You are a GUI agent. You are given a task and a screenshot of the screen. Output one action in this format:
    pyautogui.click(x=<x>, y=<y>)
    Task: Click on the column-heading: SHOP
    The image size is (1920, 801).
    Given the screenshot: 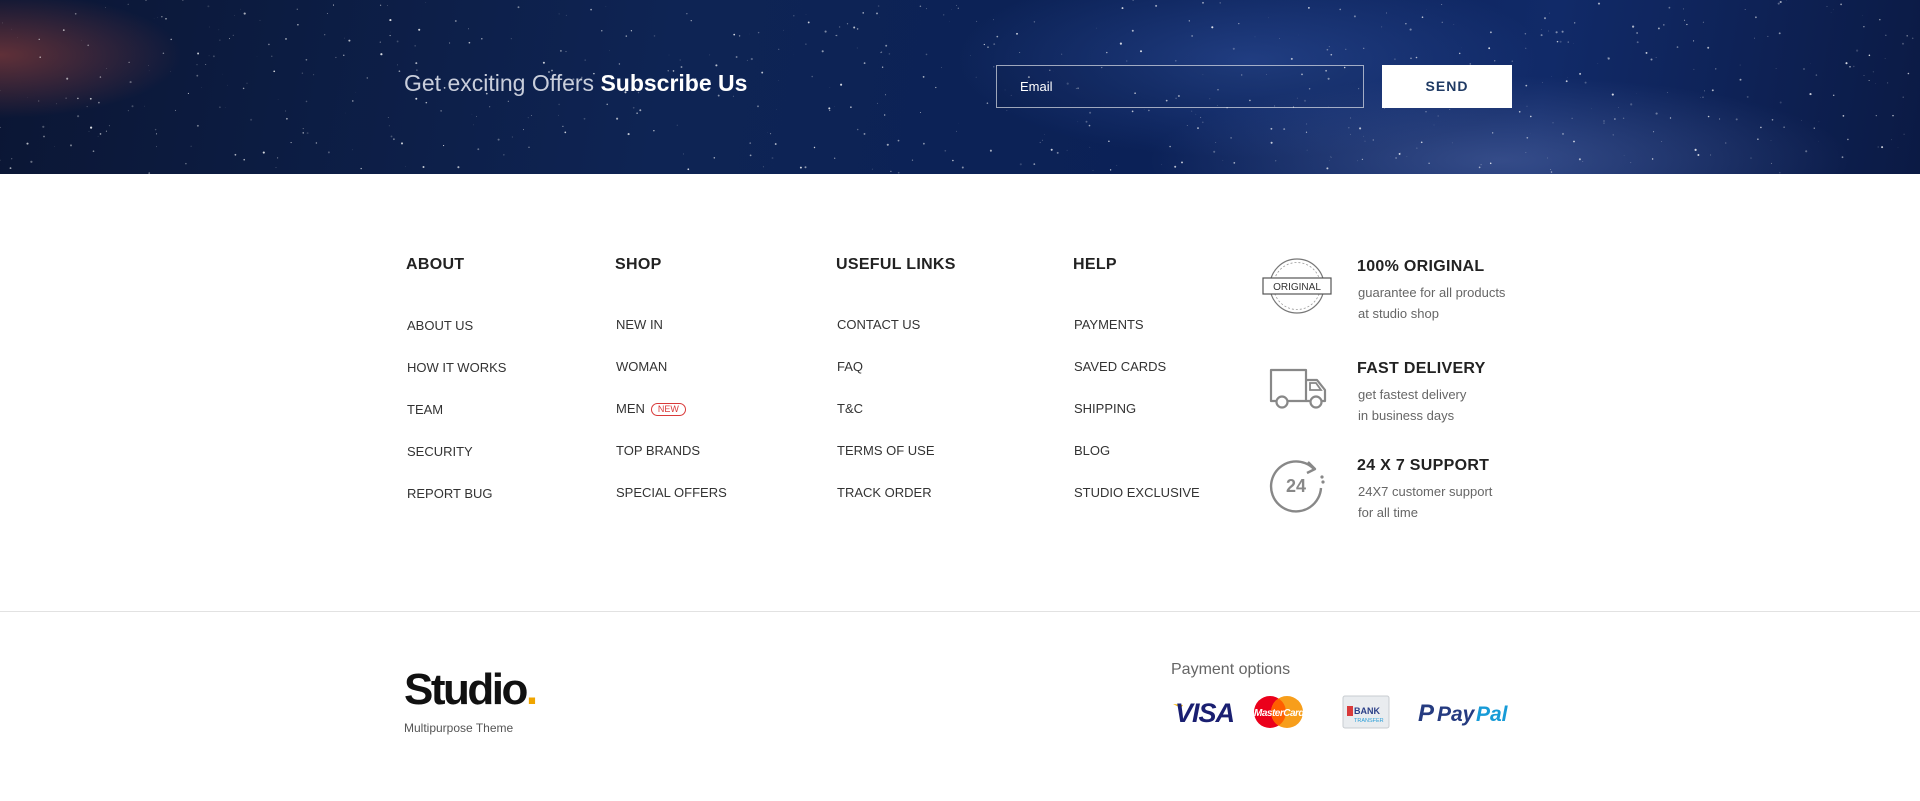 What is the action you would take?
    pyautogui.click(x=638, y=264)
    